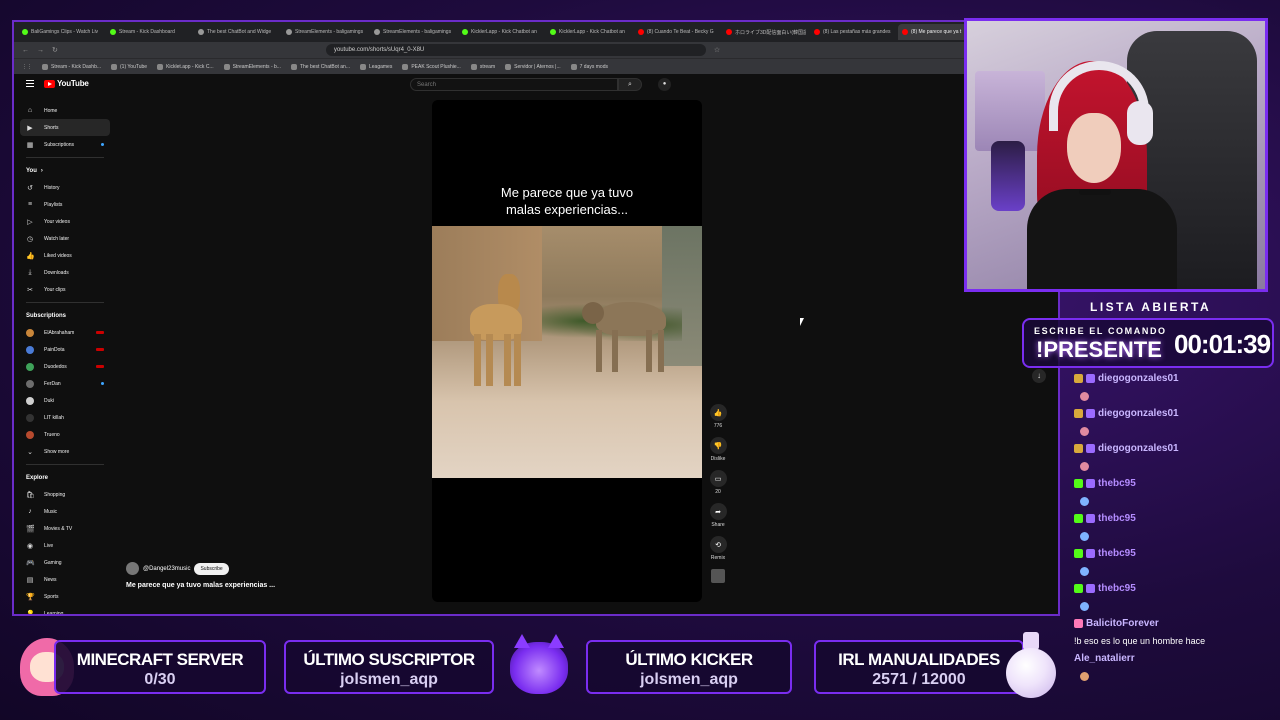 The image size is (1280, 720). Describe the element at coordinates (65, 545) in the screenshot. I see `sidebar-item-live: ◉ Live` at that location.